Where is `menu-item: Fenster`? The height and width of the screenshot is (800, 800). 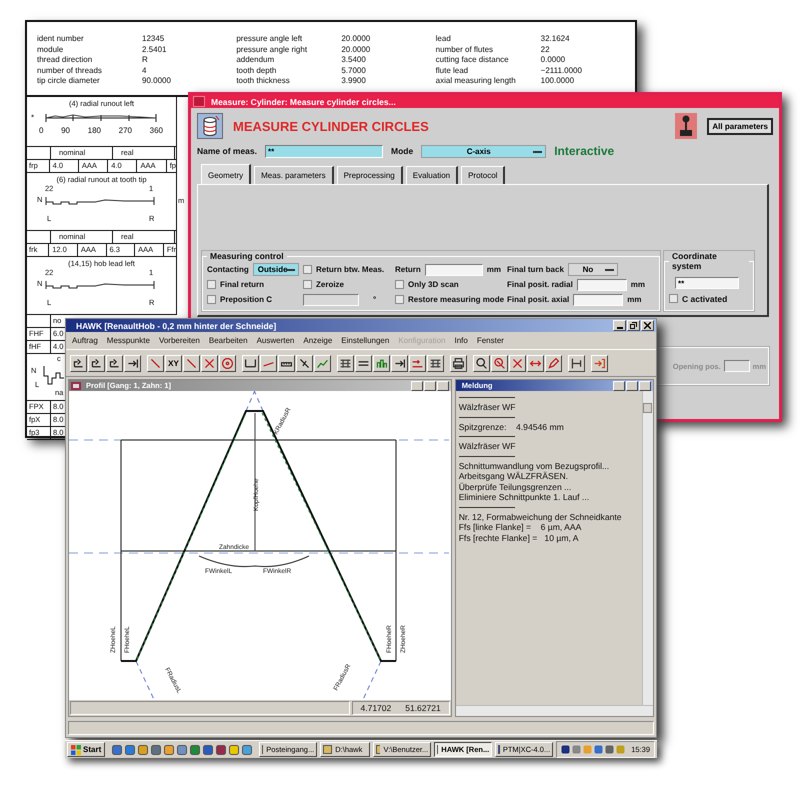 menu-item: Fenster is located at coordinates (490, 340).